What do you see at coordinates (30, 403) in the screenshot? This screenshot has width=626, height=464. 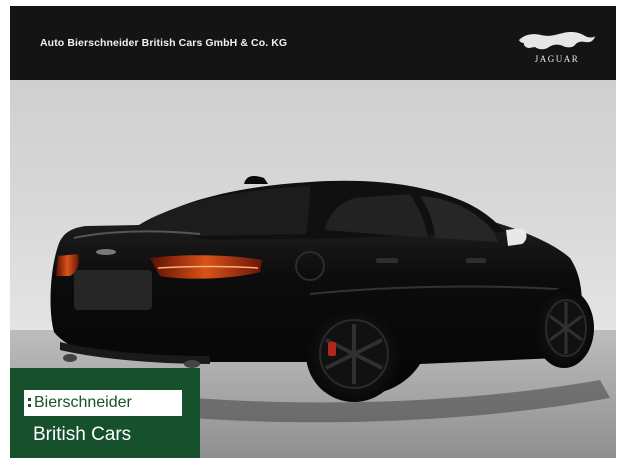 I see `badge-colon-icon` at bounding box center [30, 403].